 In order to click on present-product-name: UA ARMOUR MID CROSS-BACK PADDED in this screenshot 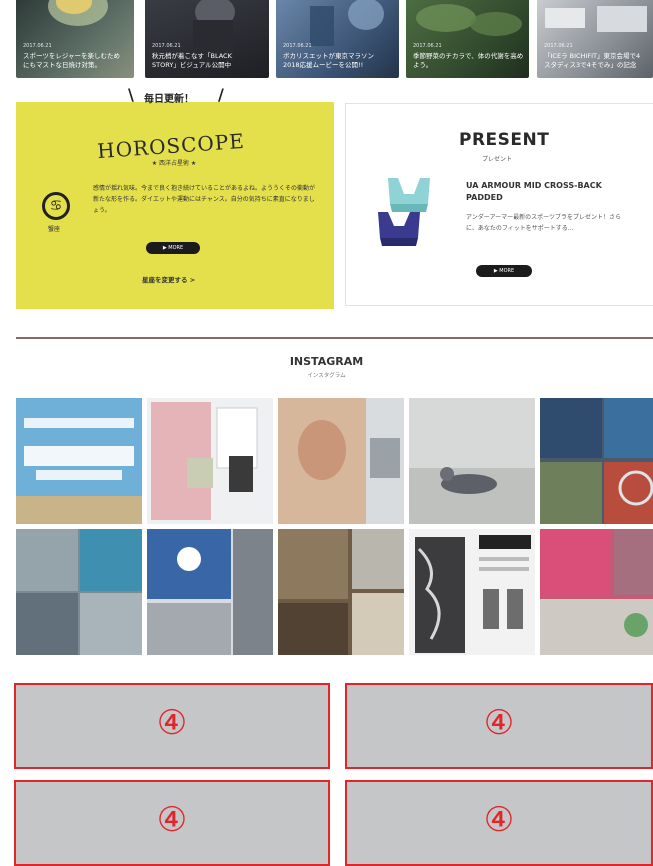, I will do `click(551, 192)`.